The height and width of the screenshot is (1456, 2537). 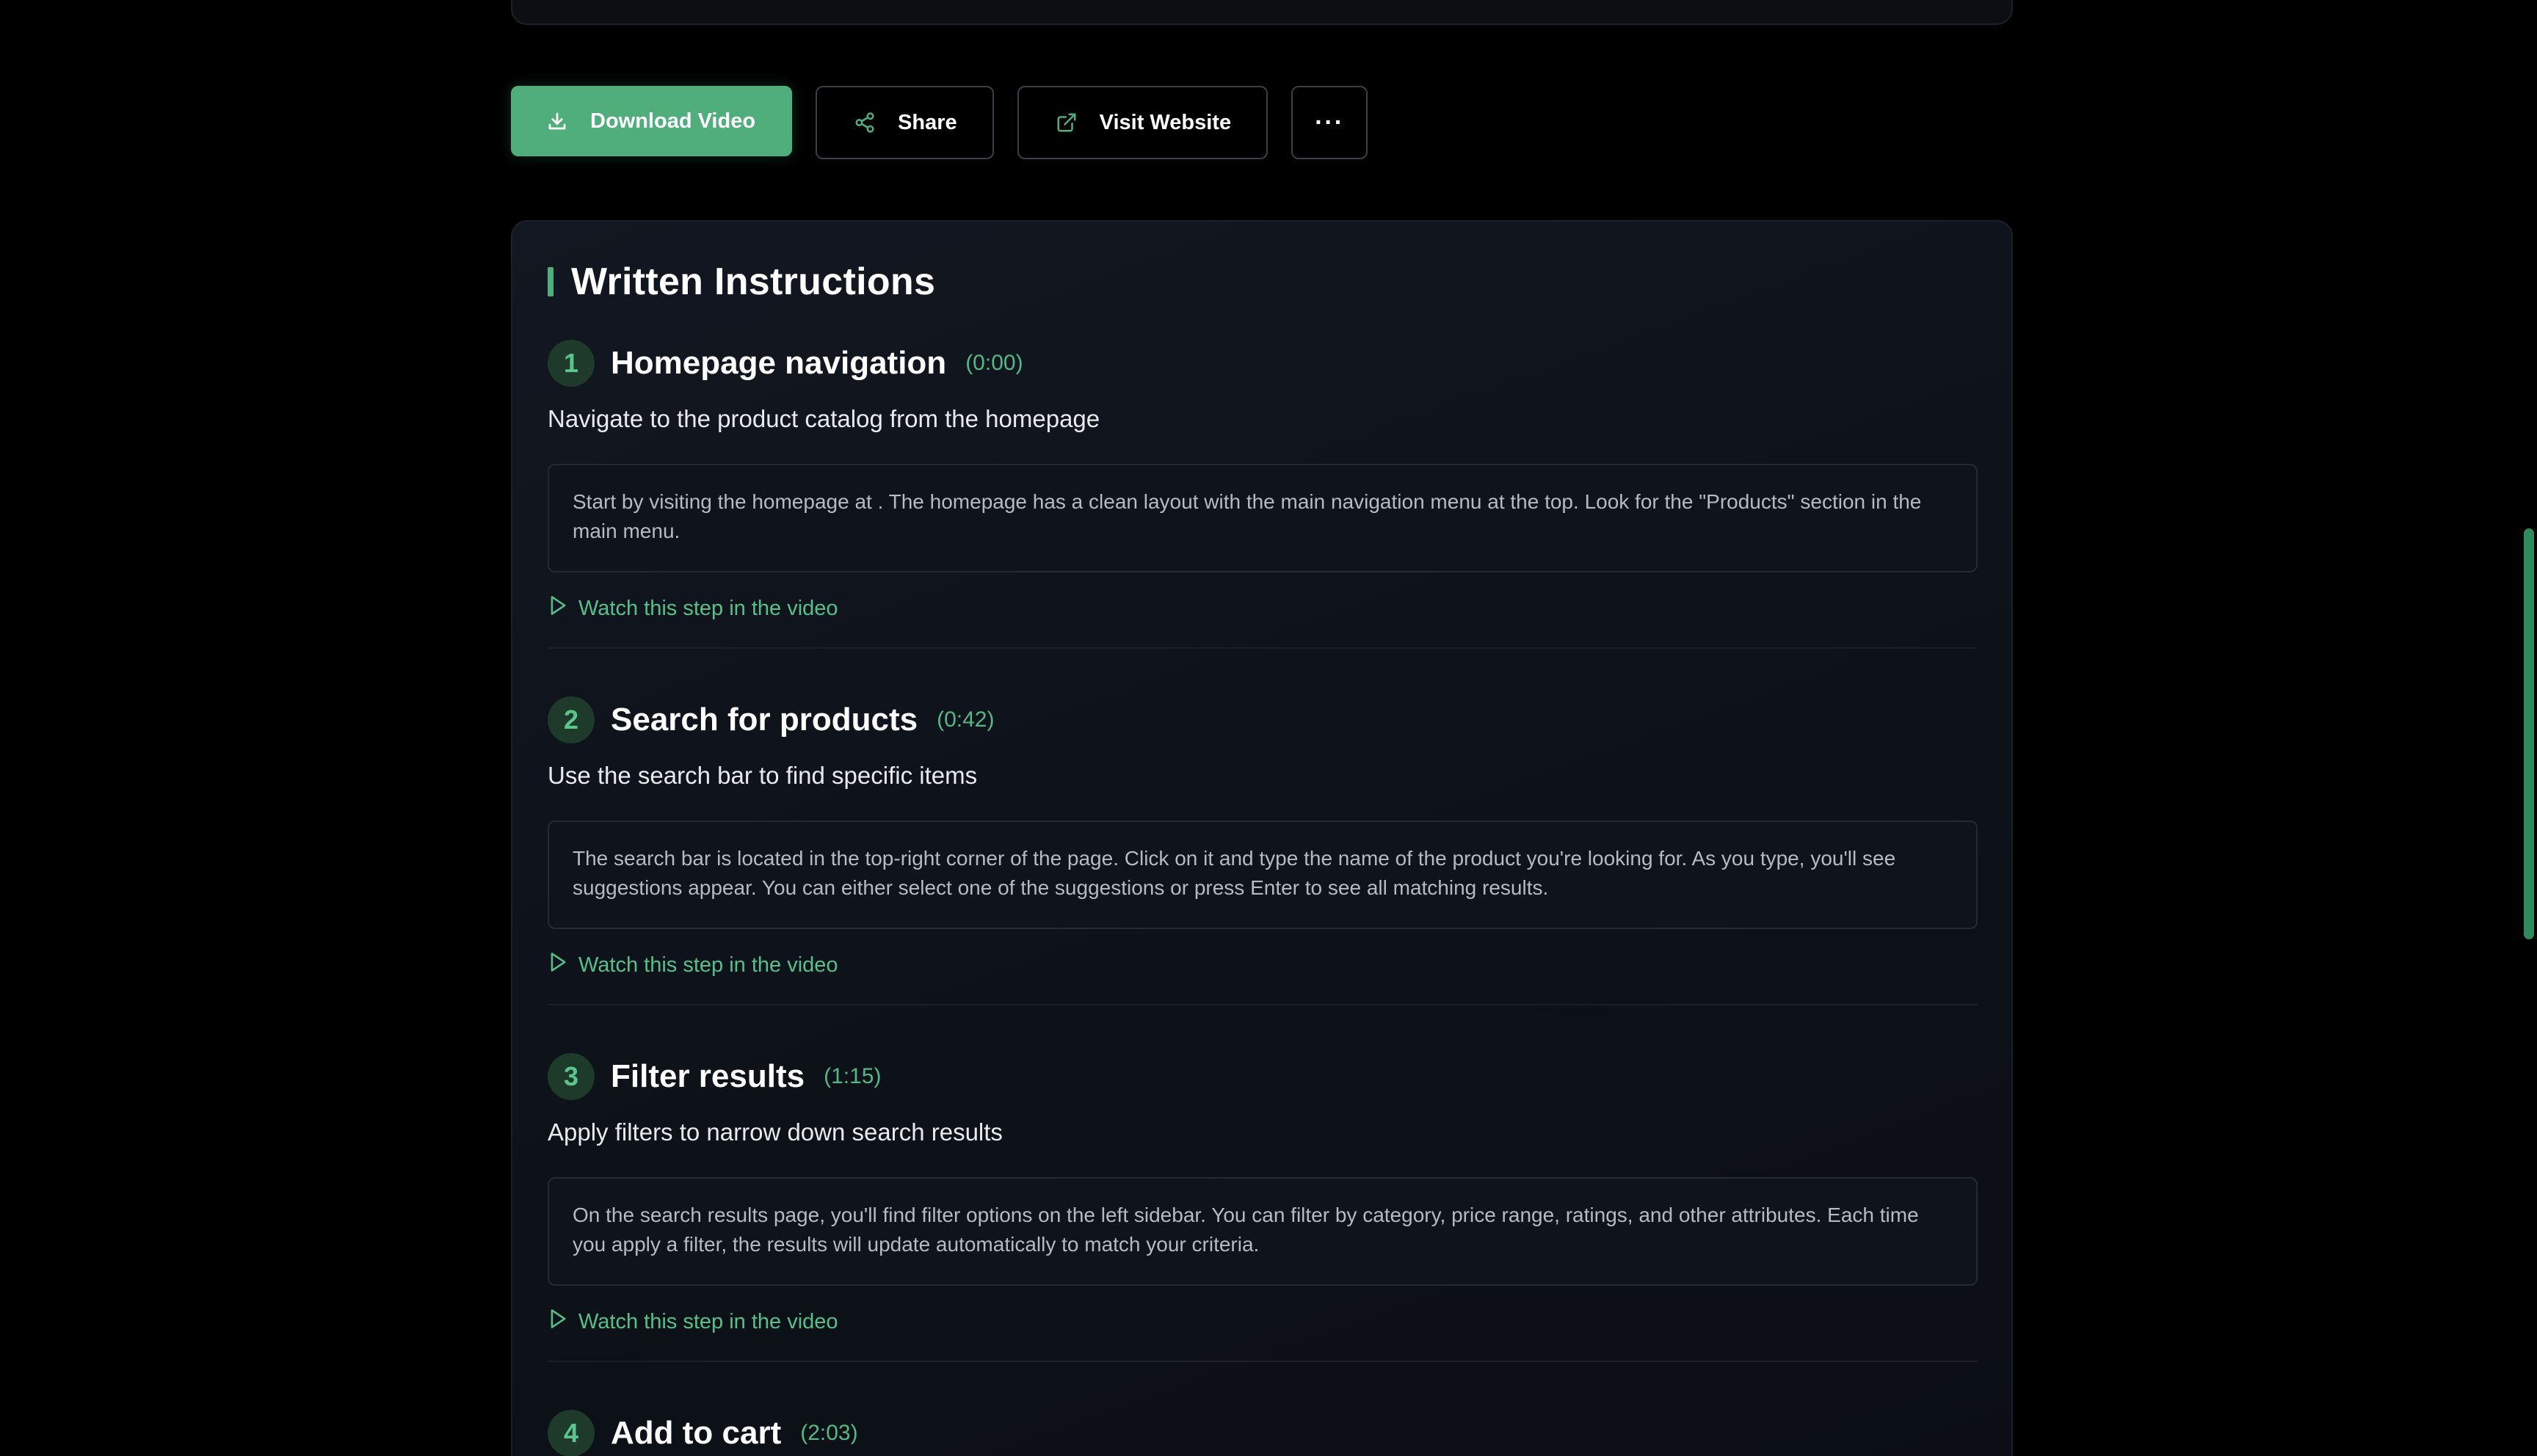 I want to click on step-timestamp: (2:03), so click(x=828, y=1433).